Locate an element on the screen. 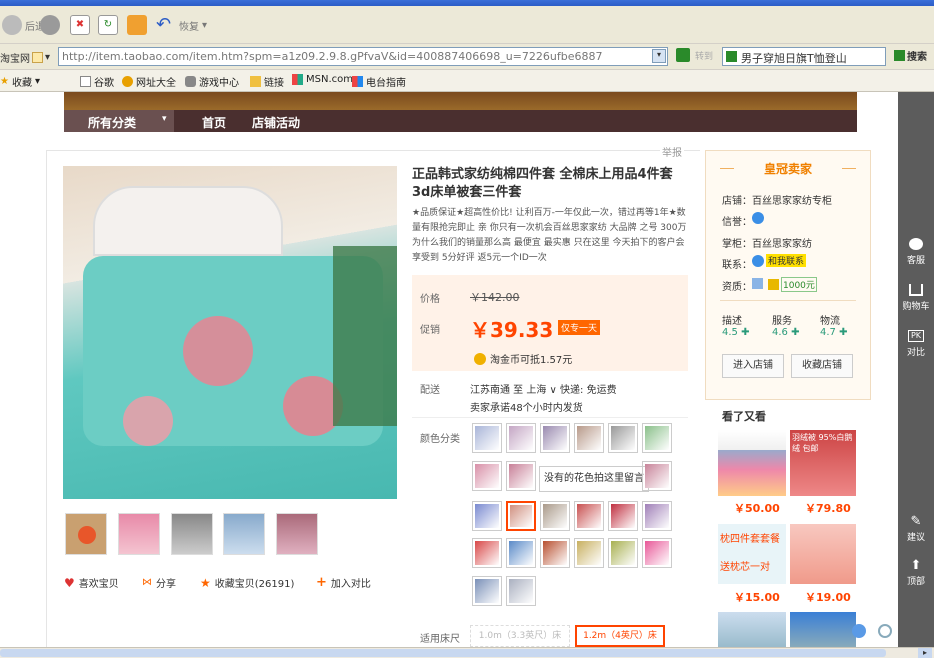  chat-float-icon is located at coordinates (859, 631).